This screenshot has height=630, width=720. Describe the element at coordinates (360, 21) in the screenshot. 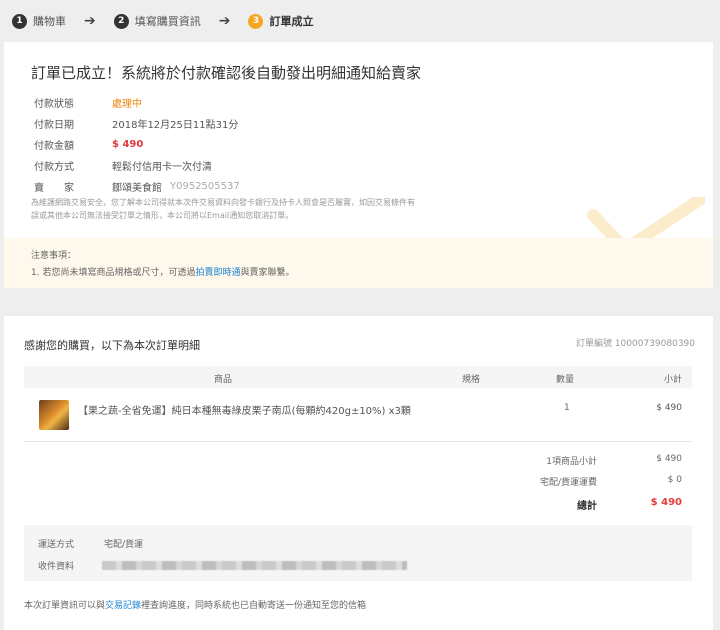

I see `checkout-steps: 1 購物車 ➔ 2 填寫購買資訊 ➔ 3 訂單成立` at that location.